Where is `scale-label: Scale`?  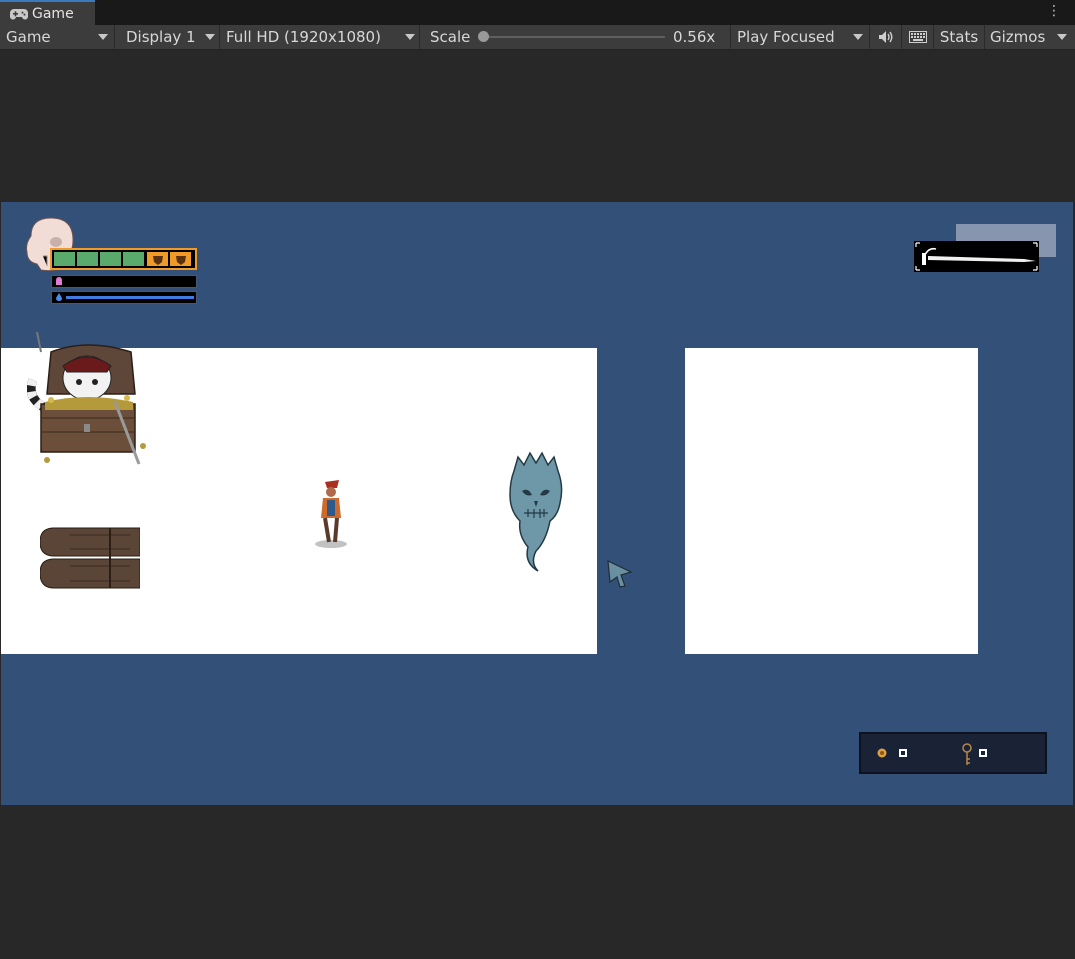 scale-label: Scale is located at coordinates (450, 37).